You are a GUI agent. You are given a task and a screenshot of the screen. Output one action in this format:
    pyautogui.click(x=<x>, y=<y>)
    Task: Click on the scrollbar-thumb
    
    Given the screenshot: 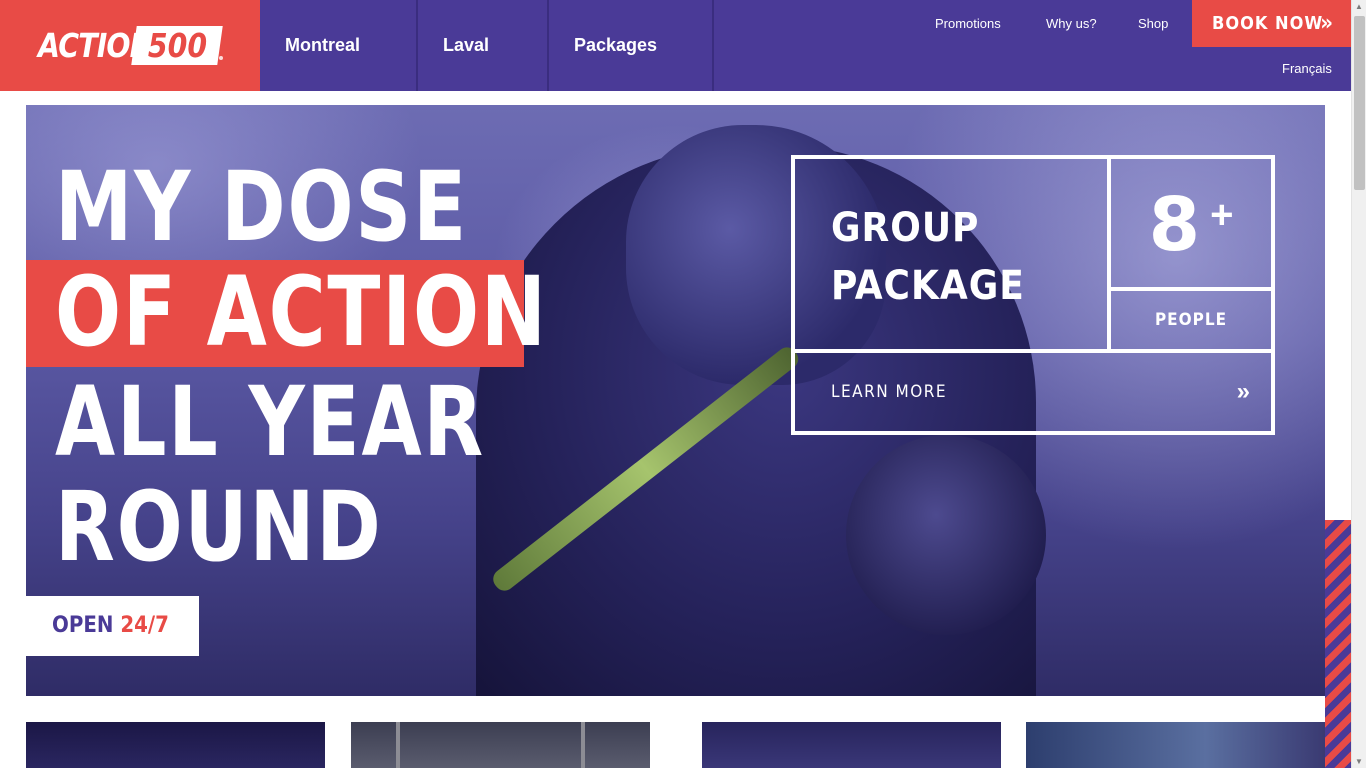 What is the action you would take?
    pyautogui.click(x=1359, y=103)
    